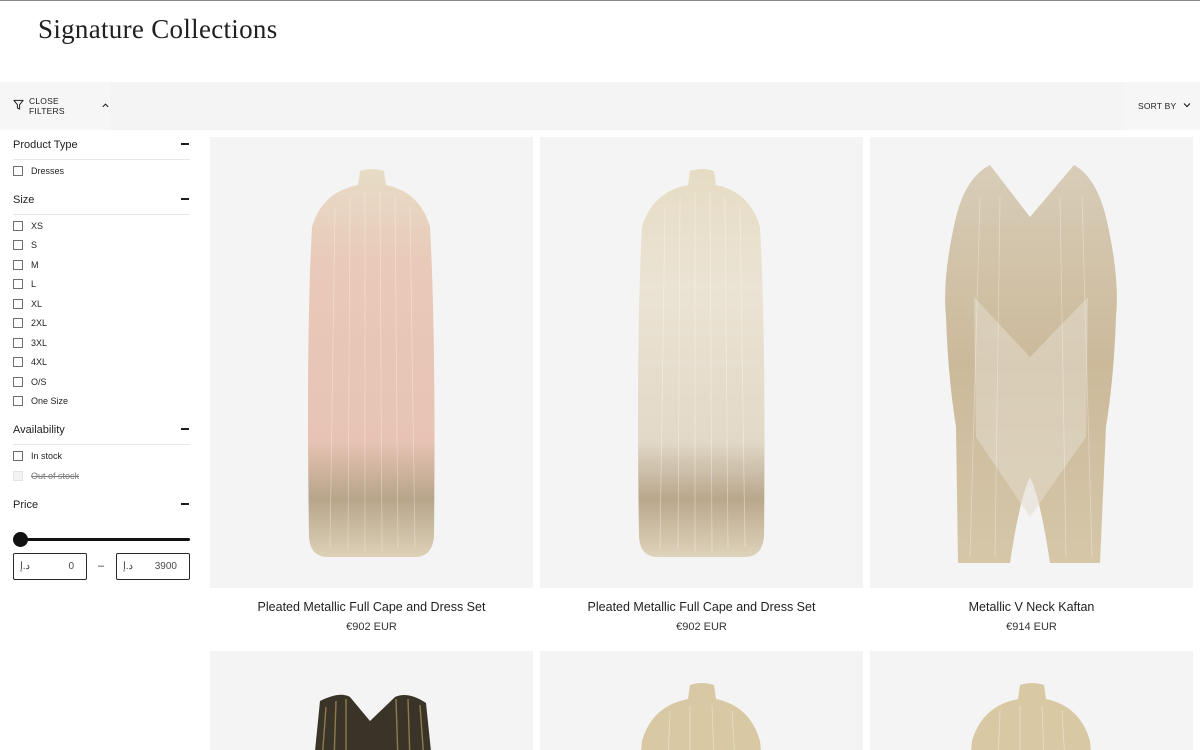 The image size is (1200, 750). Describe the element at coordinates (39, 323) in the screenshot. I see `filter-option-label: 2XL` at that location.